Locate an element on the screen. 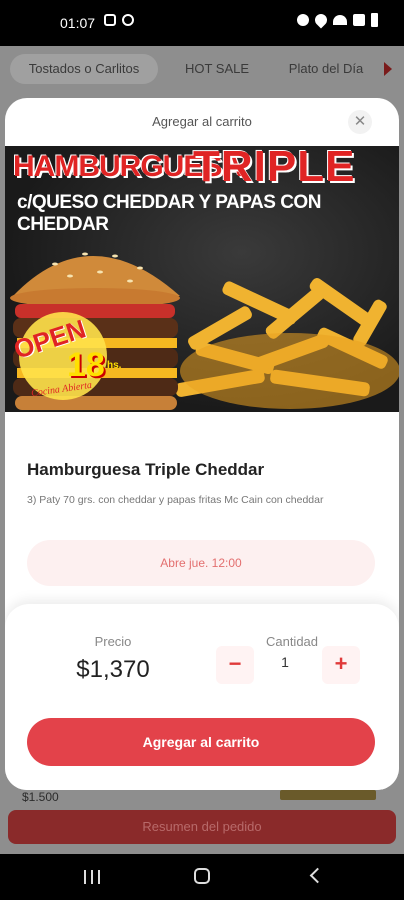 The image size is (404, 900). battery-icon is located at coordinates (374, 20).